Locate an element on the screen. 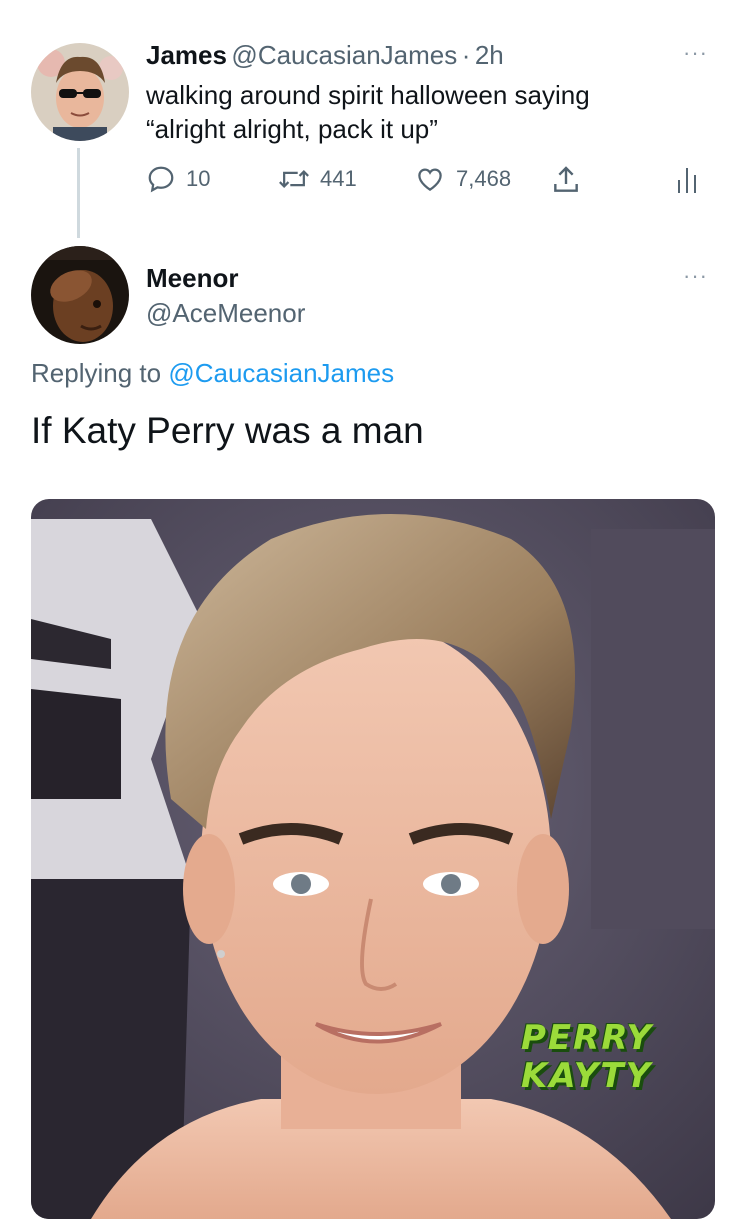 The width and height of the screenshot is (746, 1219). reply-author-handle: @AceMeenor is located at coordinates (225, 313).